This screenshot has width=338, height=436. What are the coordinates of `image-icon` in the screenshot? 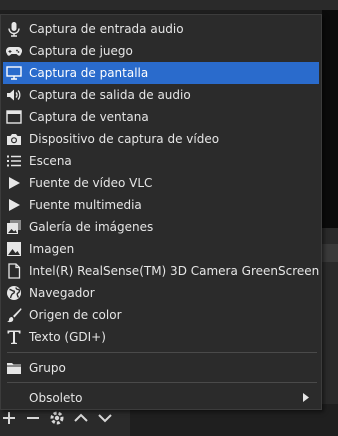 It's located at (14, 249).